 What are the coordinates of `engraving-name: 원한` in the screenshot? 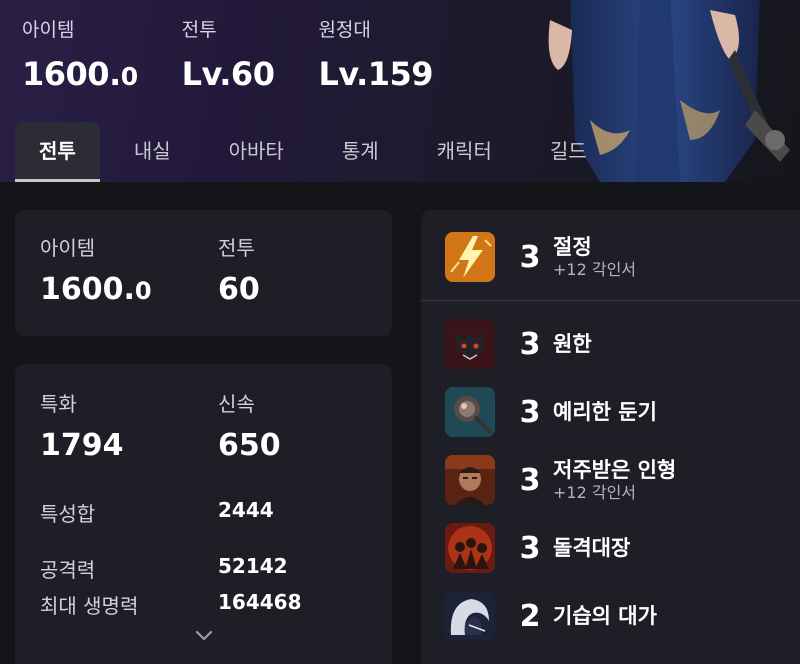 It's located at (572, 344).